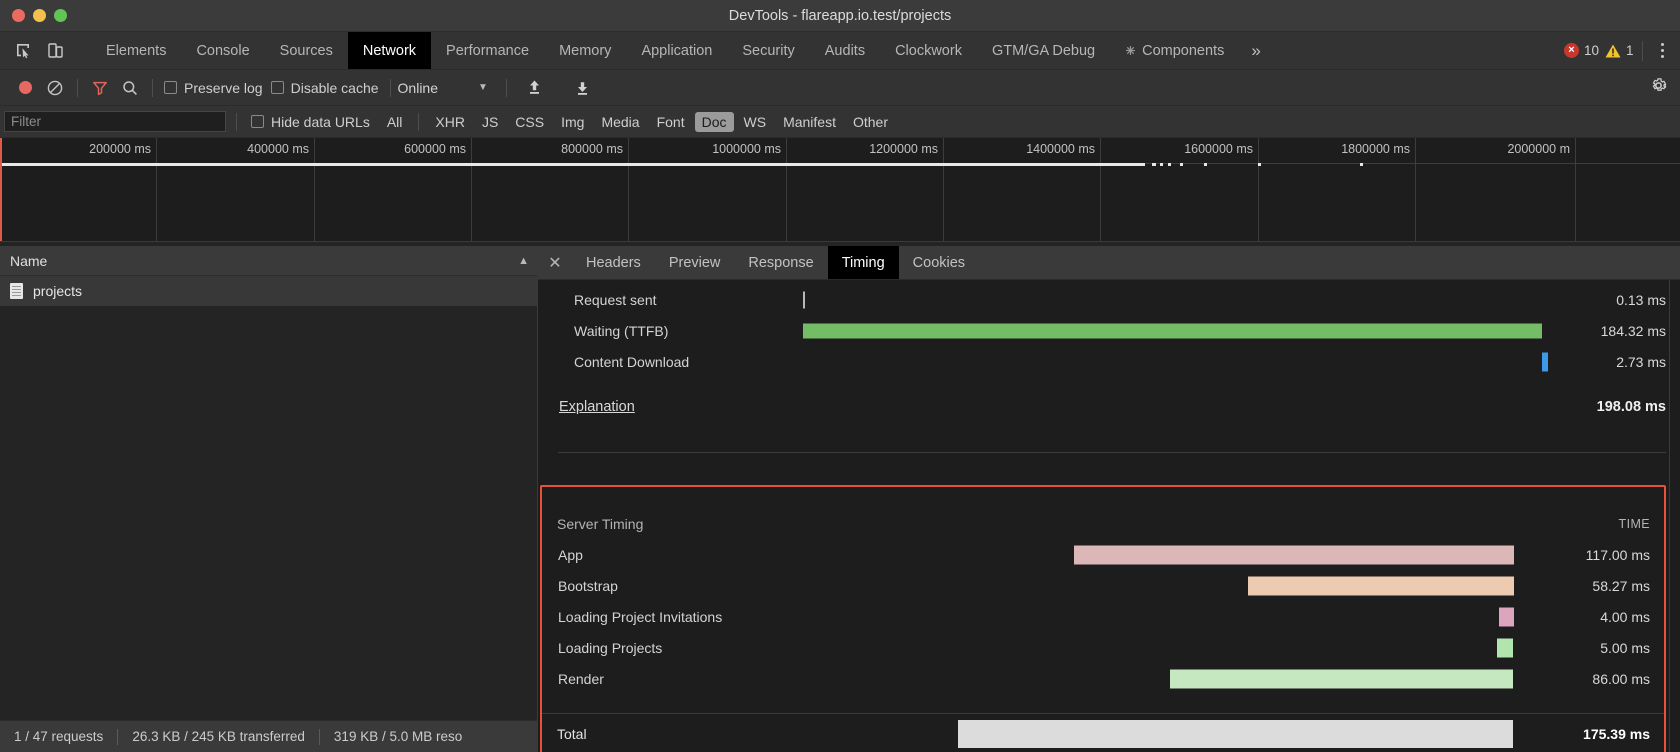 This screenshot has width=1680, height=752. I want to click on filter-funnel-icon, so click(100, 88).